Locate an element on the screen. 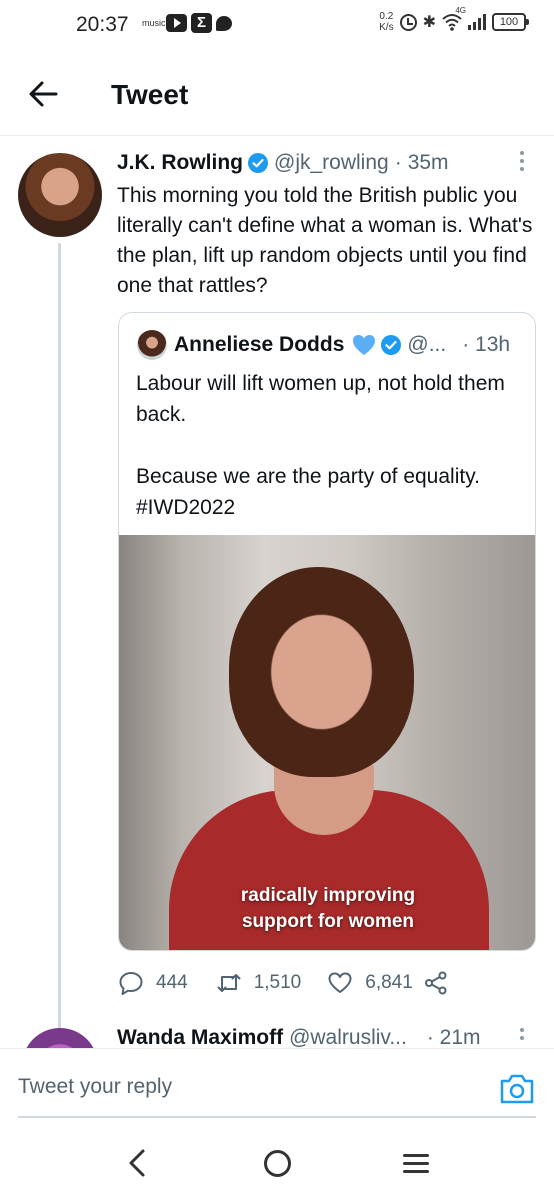 The height and width of the screenshot is (1200, 554). reply-button: 444 is located at coordinates (153, 983).